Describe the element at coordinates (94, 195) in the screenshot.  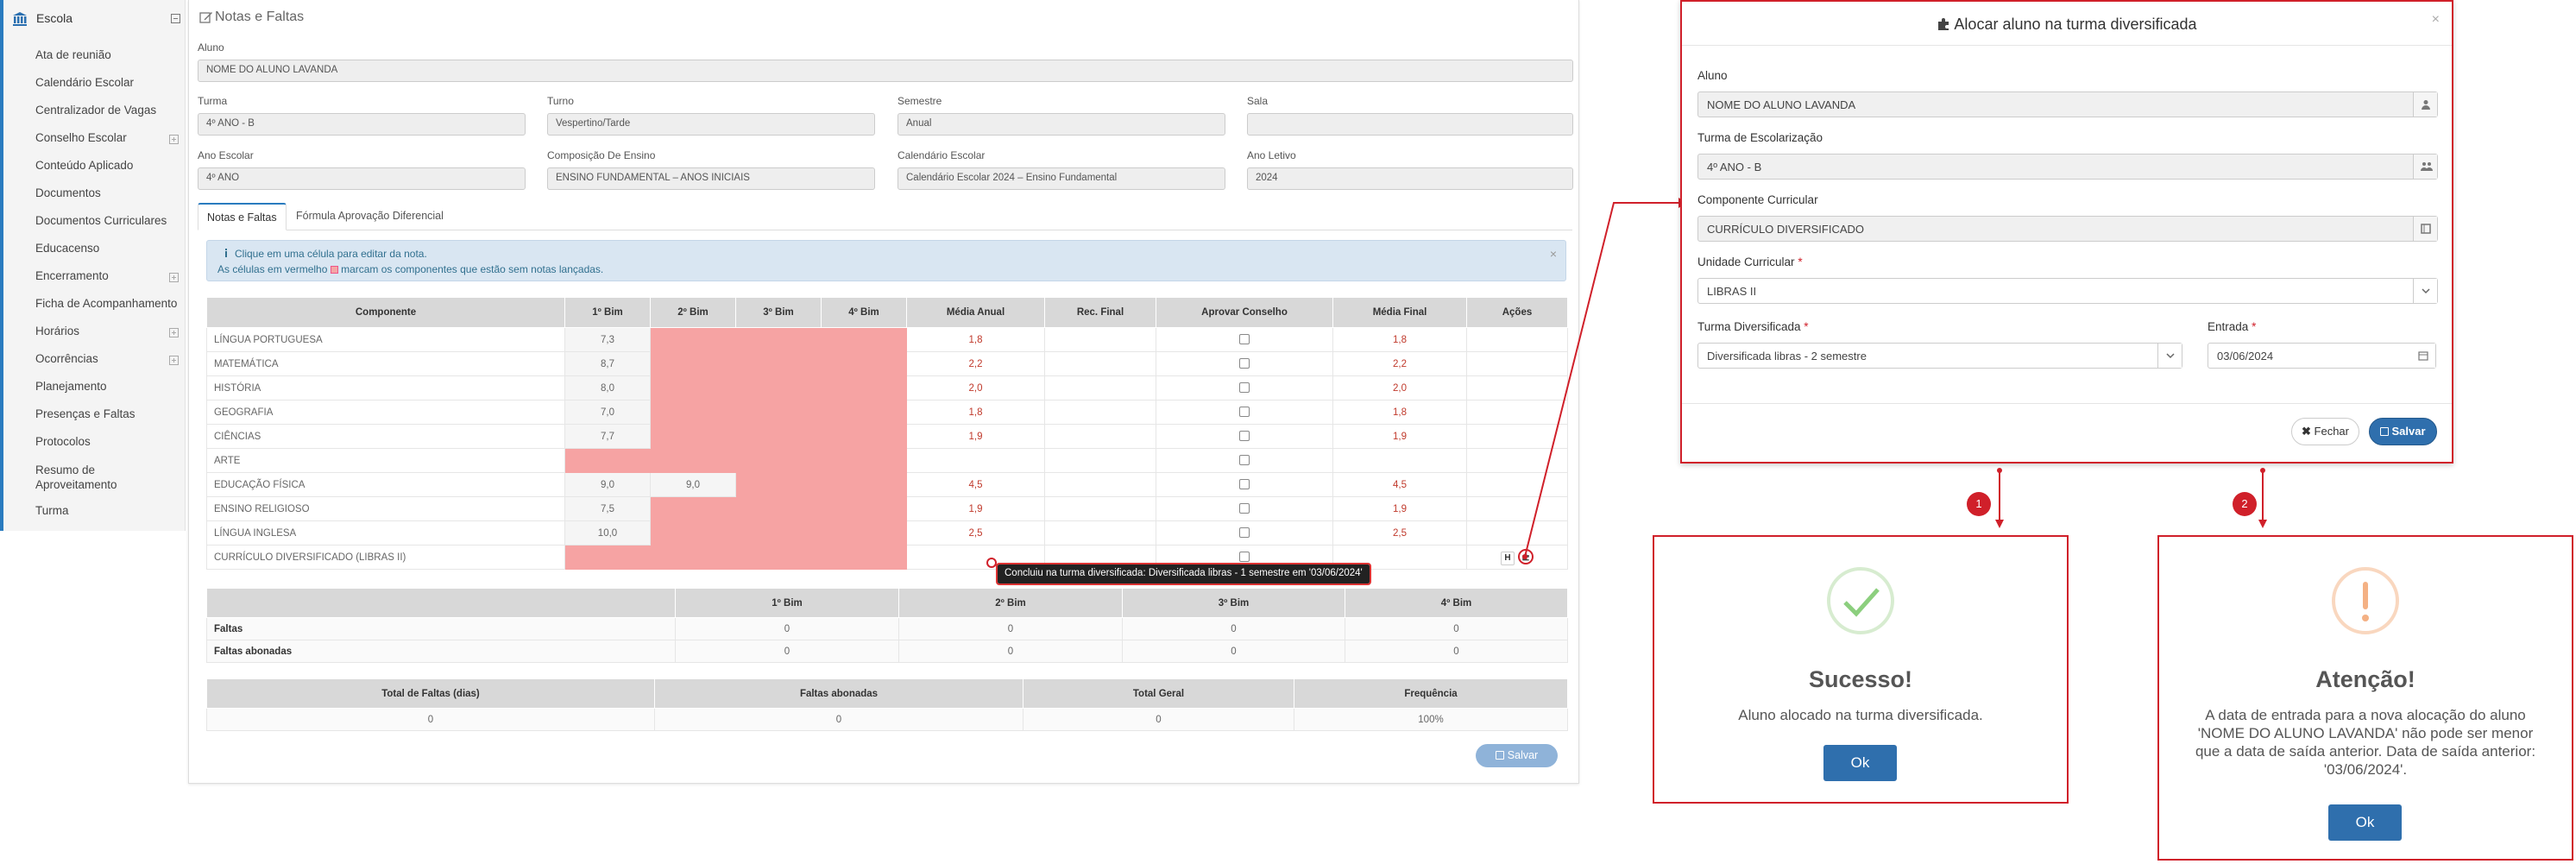
I see `sidebar-item: Documentos` at that location.